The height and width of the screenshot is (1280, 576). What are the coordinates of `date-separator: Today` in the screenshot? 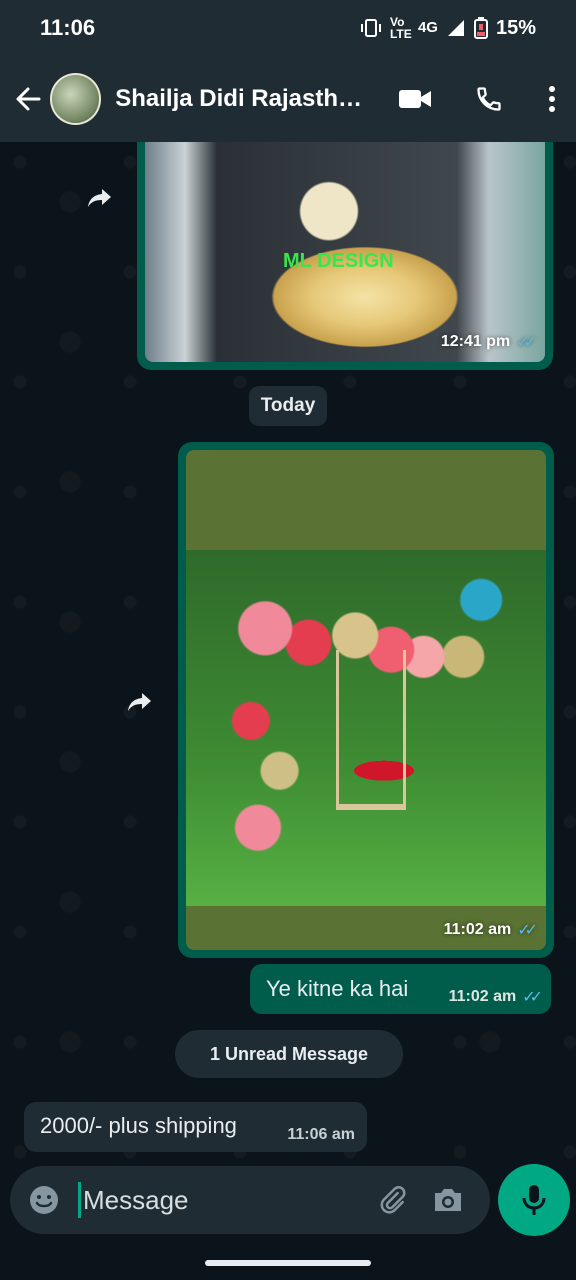 It's located at (288, 406).